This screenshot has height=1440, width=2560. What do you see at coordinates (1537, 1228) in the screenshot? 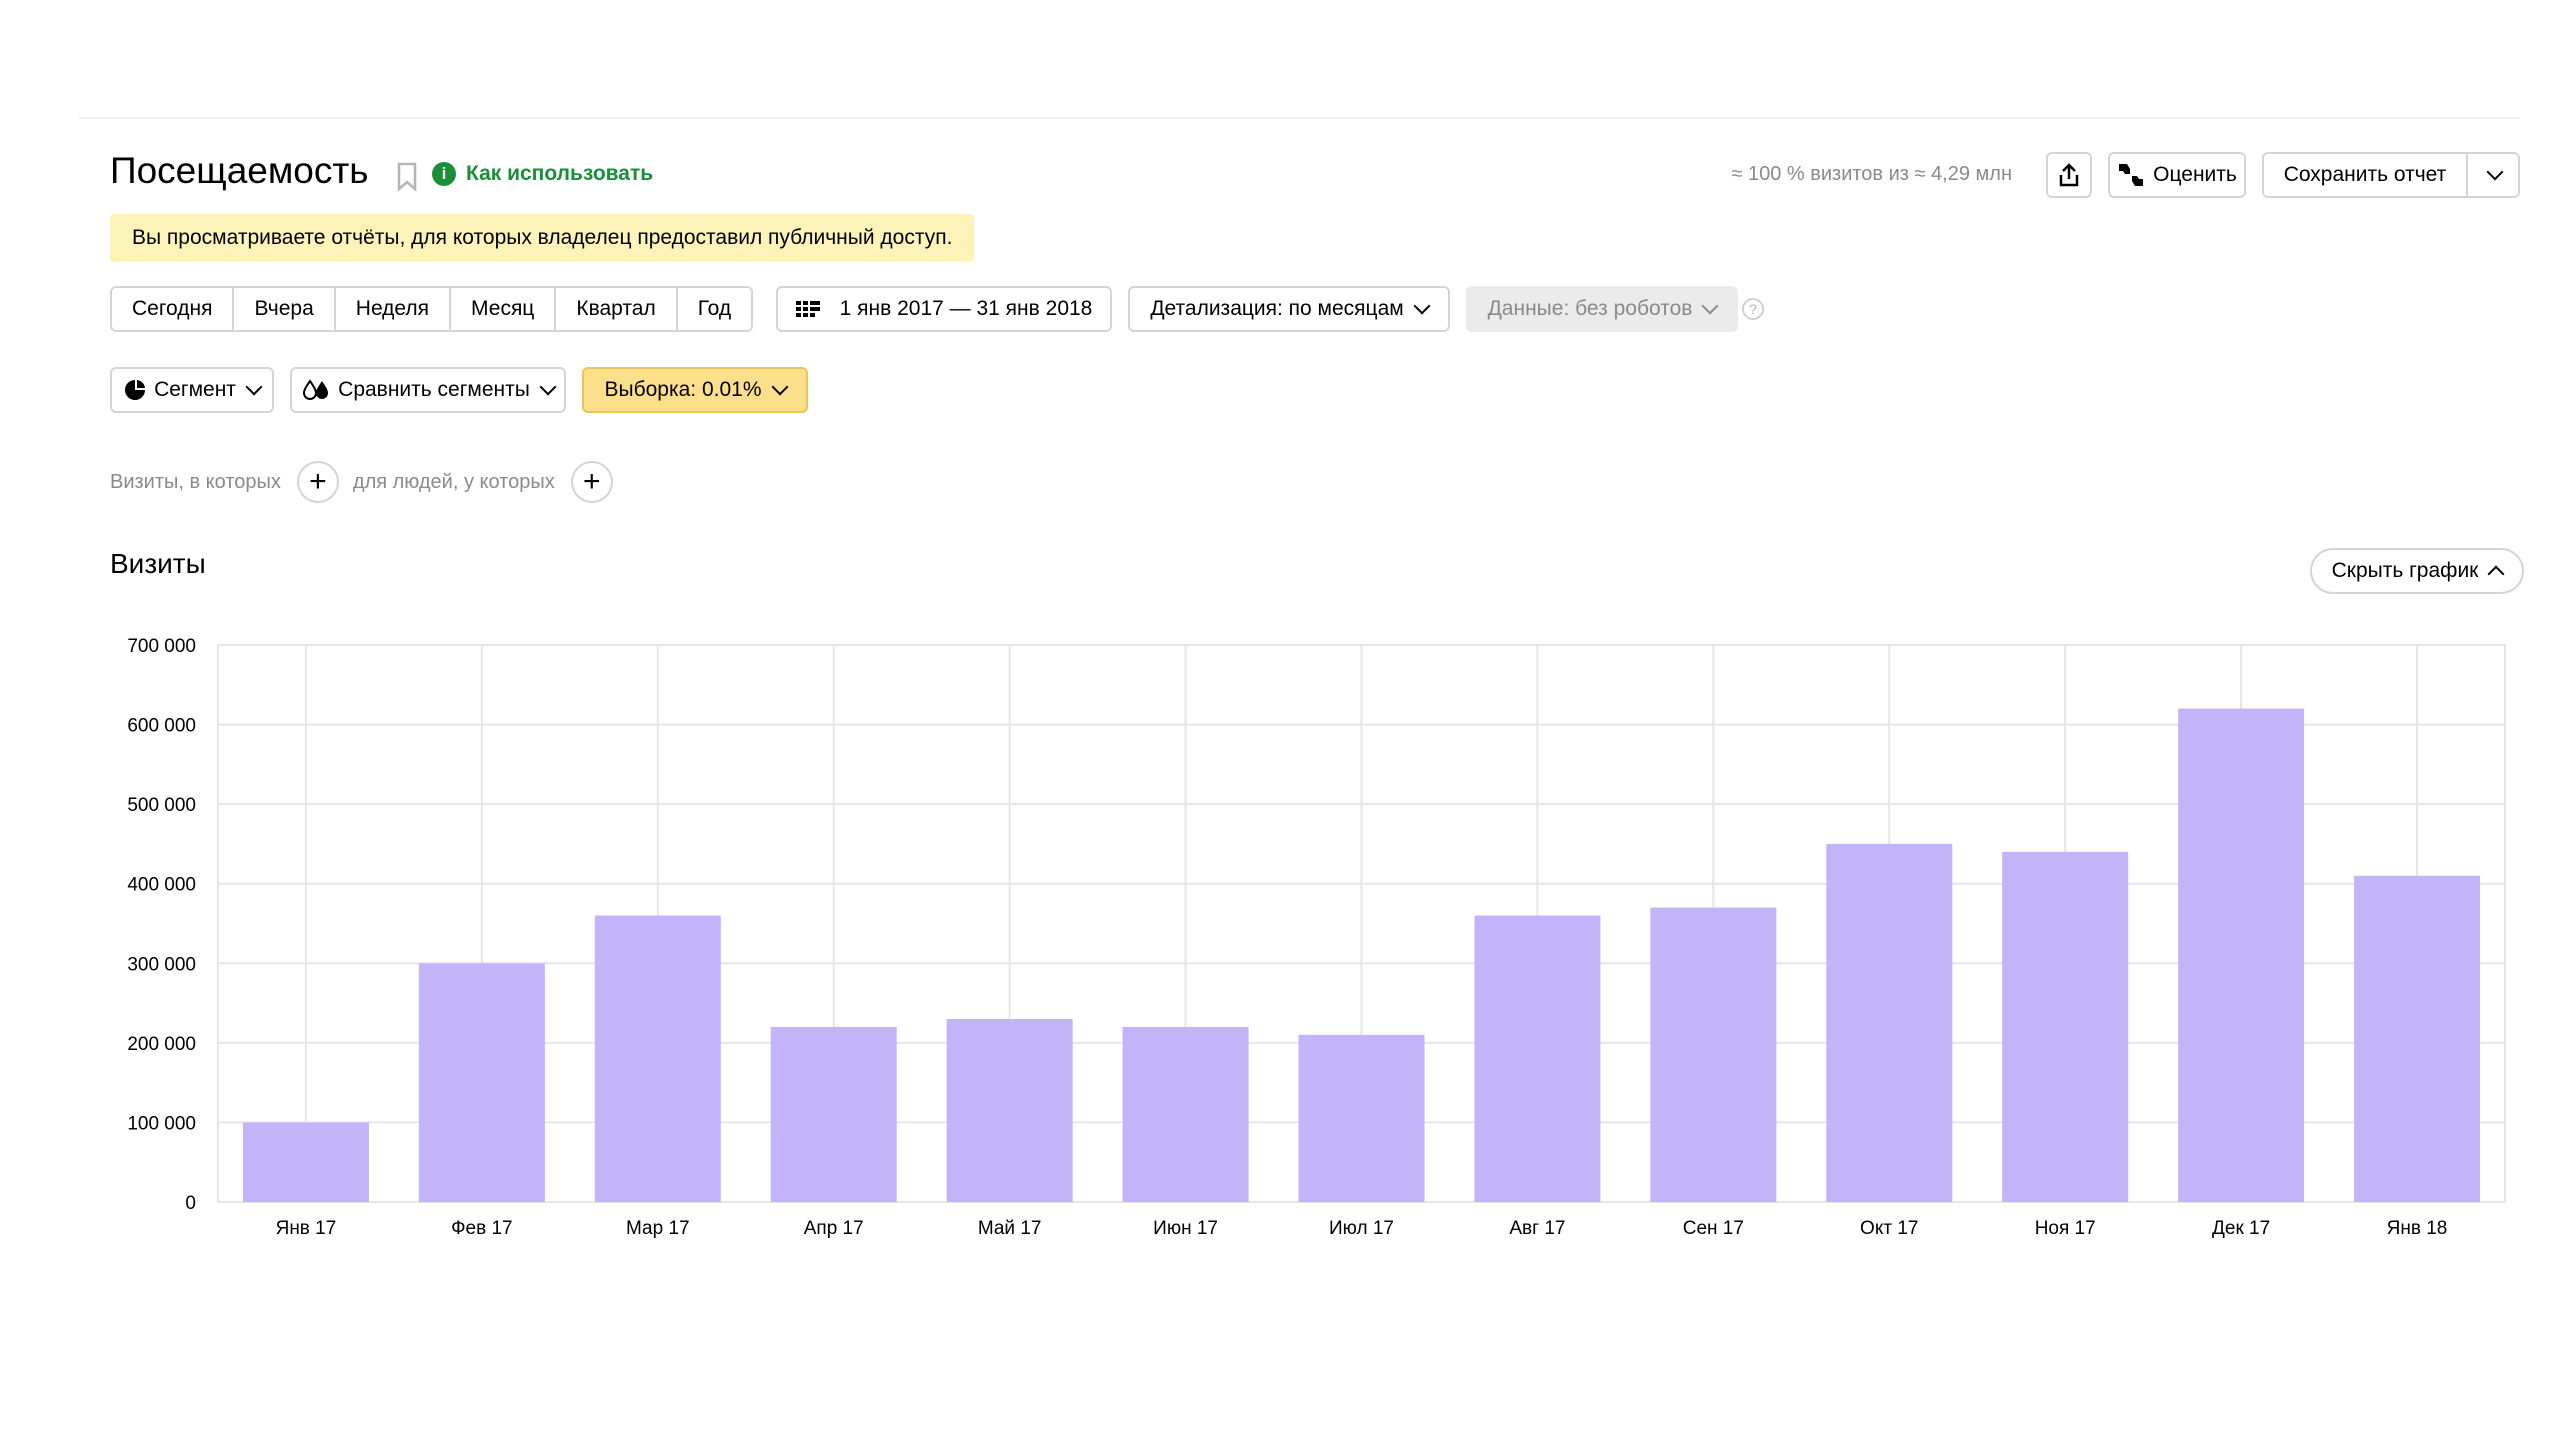
I see `x-tick-label: Авг 17` at bounding box center [1537, 1228].